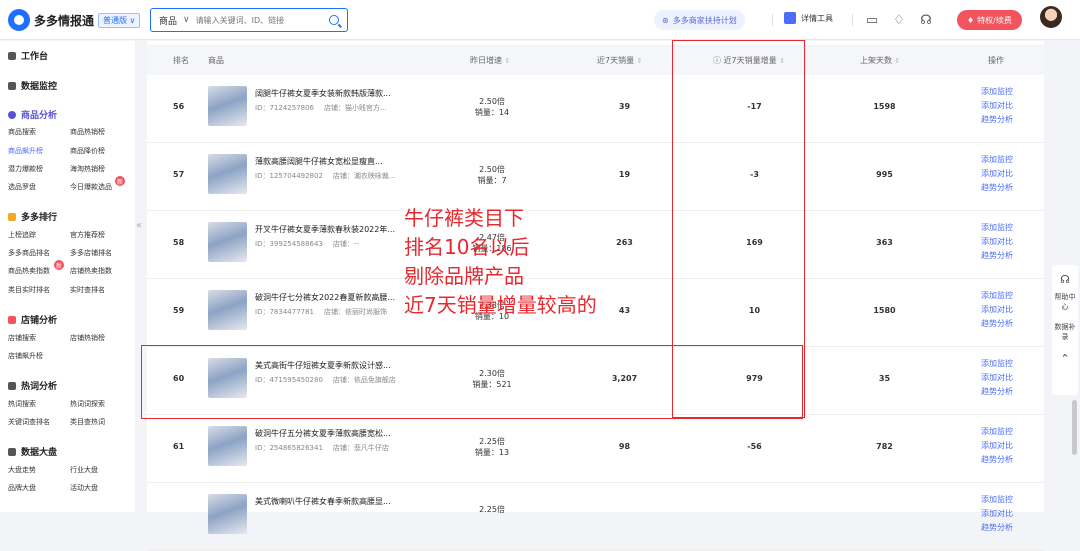  What do you see at coordinates (808, 18) in the screenshot?
I see `detail-tool-button: 详情工具` at bounding box center [808, 18].